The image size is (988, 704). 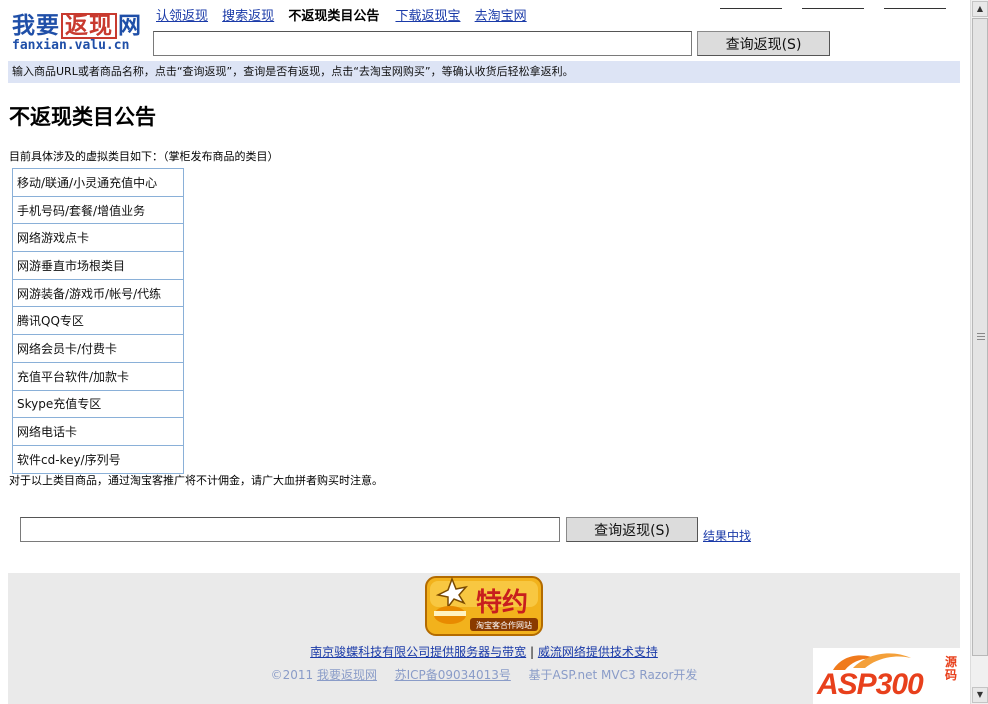 I want to click on asp300-watermark: ASP300 源码, so click(x=891, y=676).